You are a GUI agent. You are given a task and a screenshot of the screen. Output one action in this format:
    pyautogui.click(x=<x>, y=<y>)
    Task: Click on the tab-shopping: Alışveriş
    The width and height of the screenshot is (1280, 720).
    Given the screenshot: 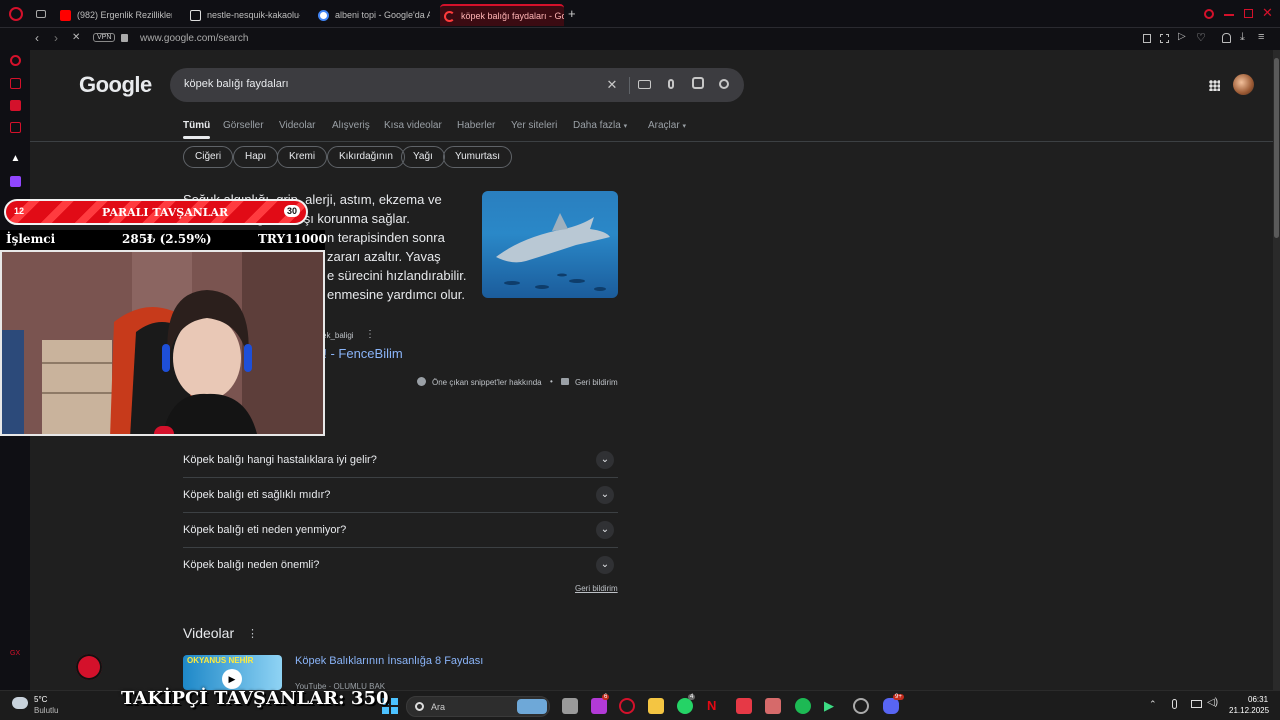 What is the action you would take?
    pyautogui.click(x=351, y=125)
    